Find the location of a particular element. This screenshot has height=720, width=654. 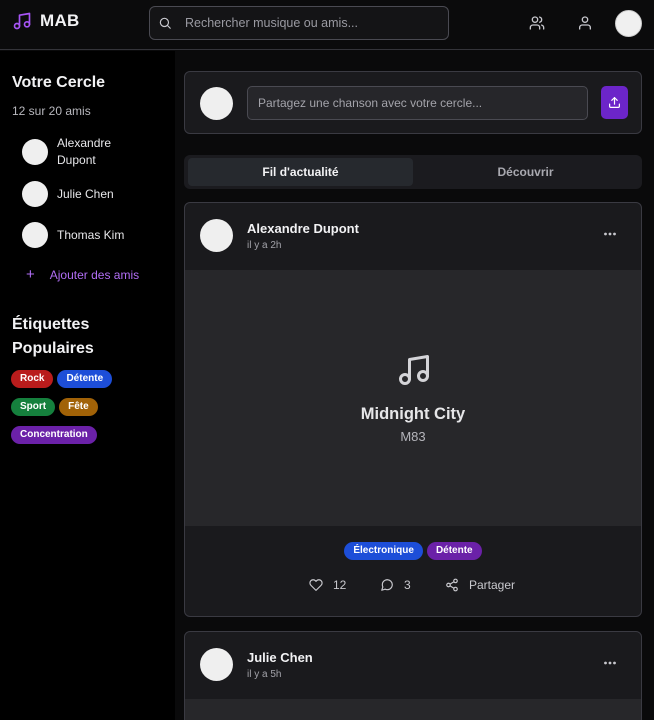

upload-icon is located at coordinates (614, 102).